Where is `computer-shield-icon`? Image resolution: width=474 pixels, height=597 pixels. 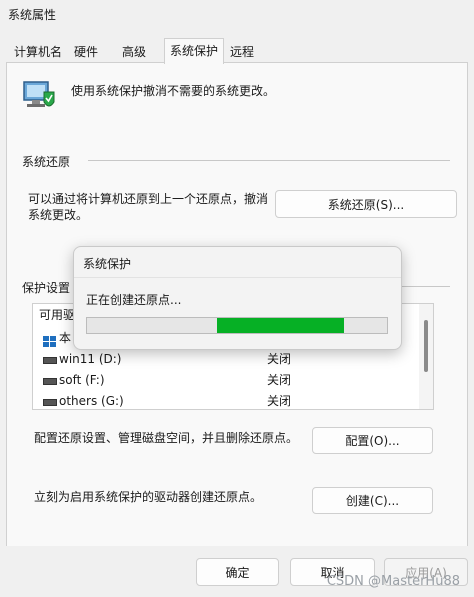 computer-shield-icon is located at coordinates (39, 95).